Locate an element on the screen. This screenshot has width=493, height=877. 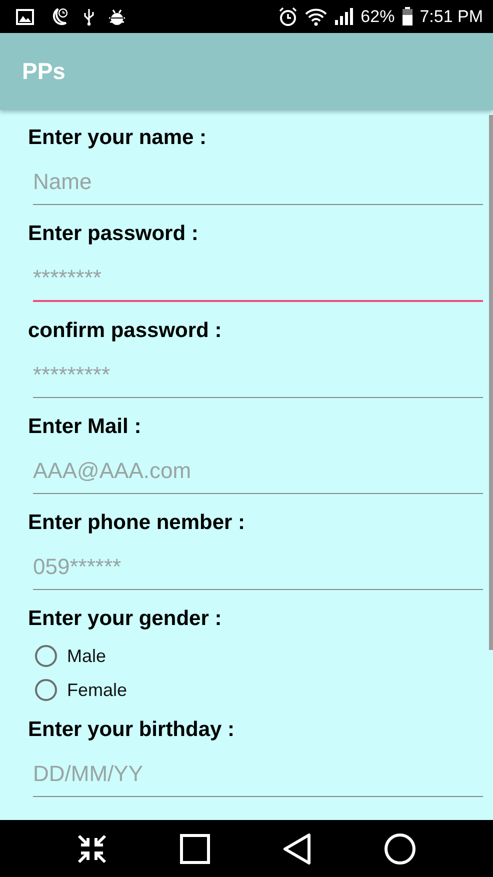
battery-icon is located at coordinates (407, 16).